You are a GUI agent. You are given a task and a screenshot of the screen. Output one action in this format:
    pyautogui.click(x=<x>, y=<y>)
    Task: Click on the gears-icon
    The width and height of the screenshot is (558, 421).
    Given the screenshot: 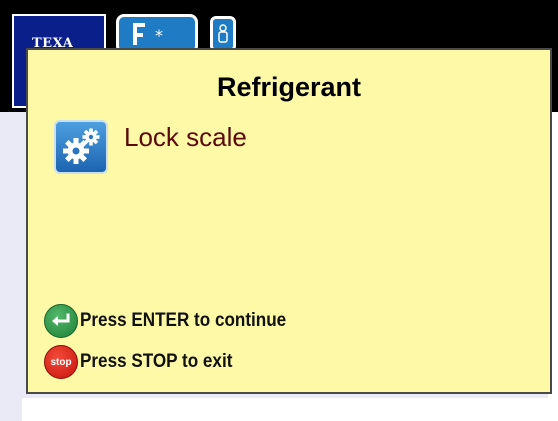 What is the action you would take?
    pyautogui.click(x=81, y=147)
    